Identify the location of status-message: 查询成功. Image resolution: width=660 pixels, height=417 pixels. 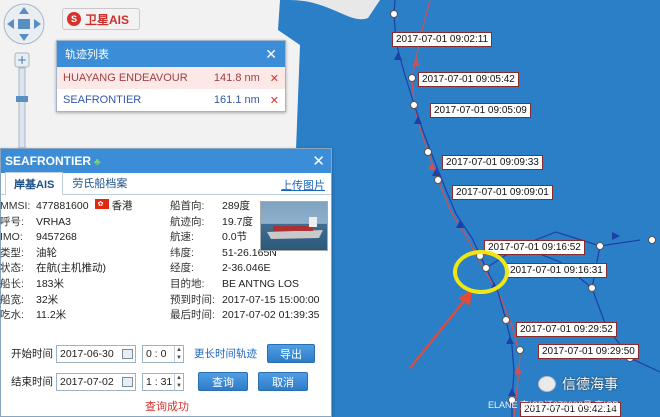
(167, 407).